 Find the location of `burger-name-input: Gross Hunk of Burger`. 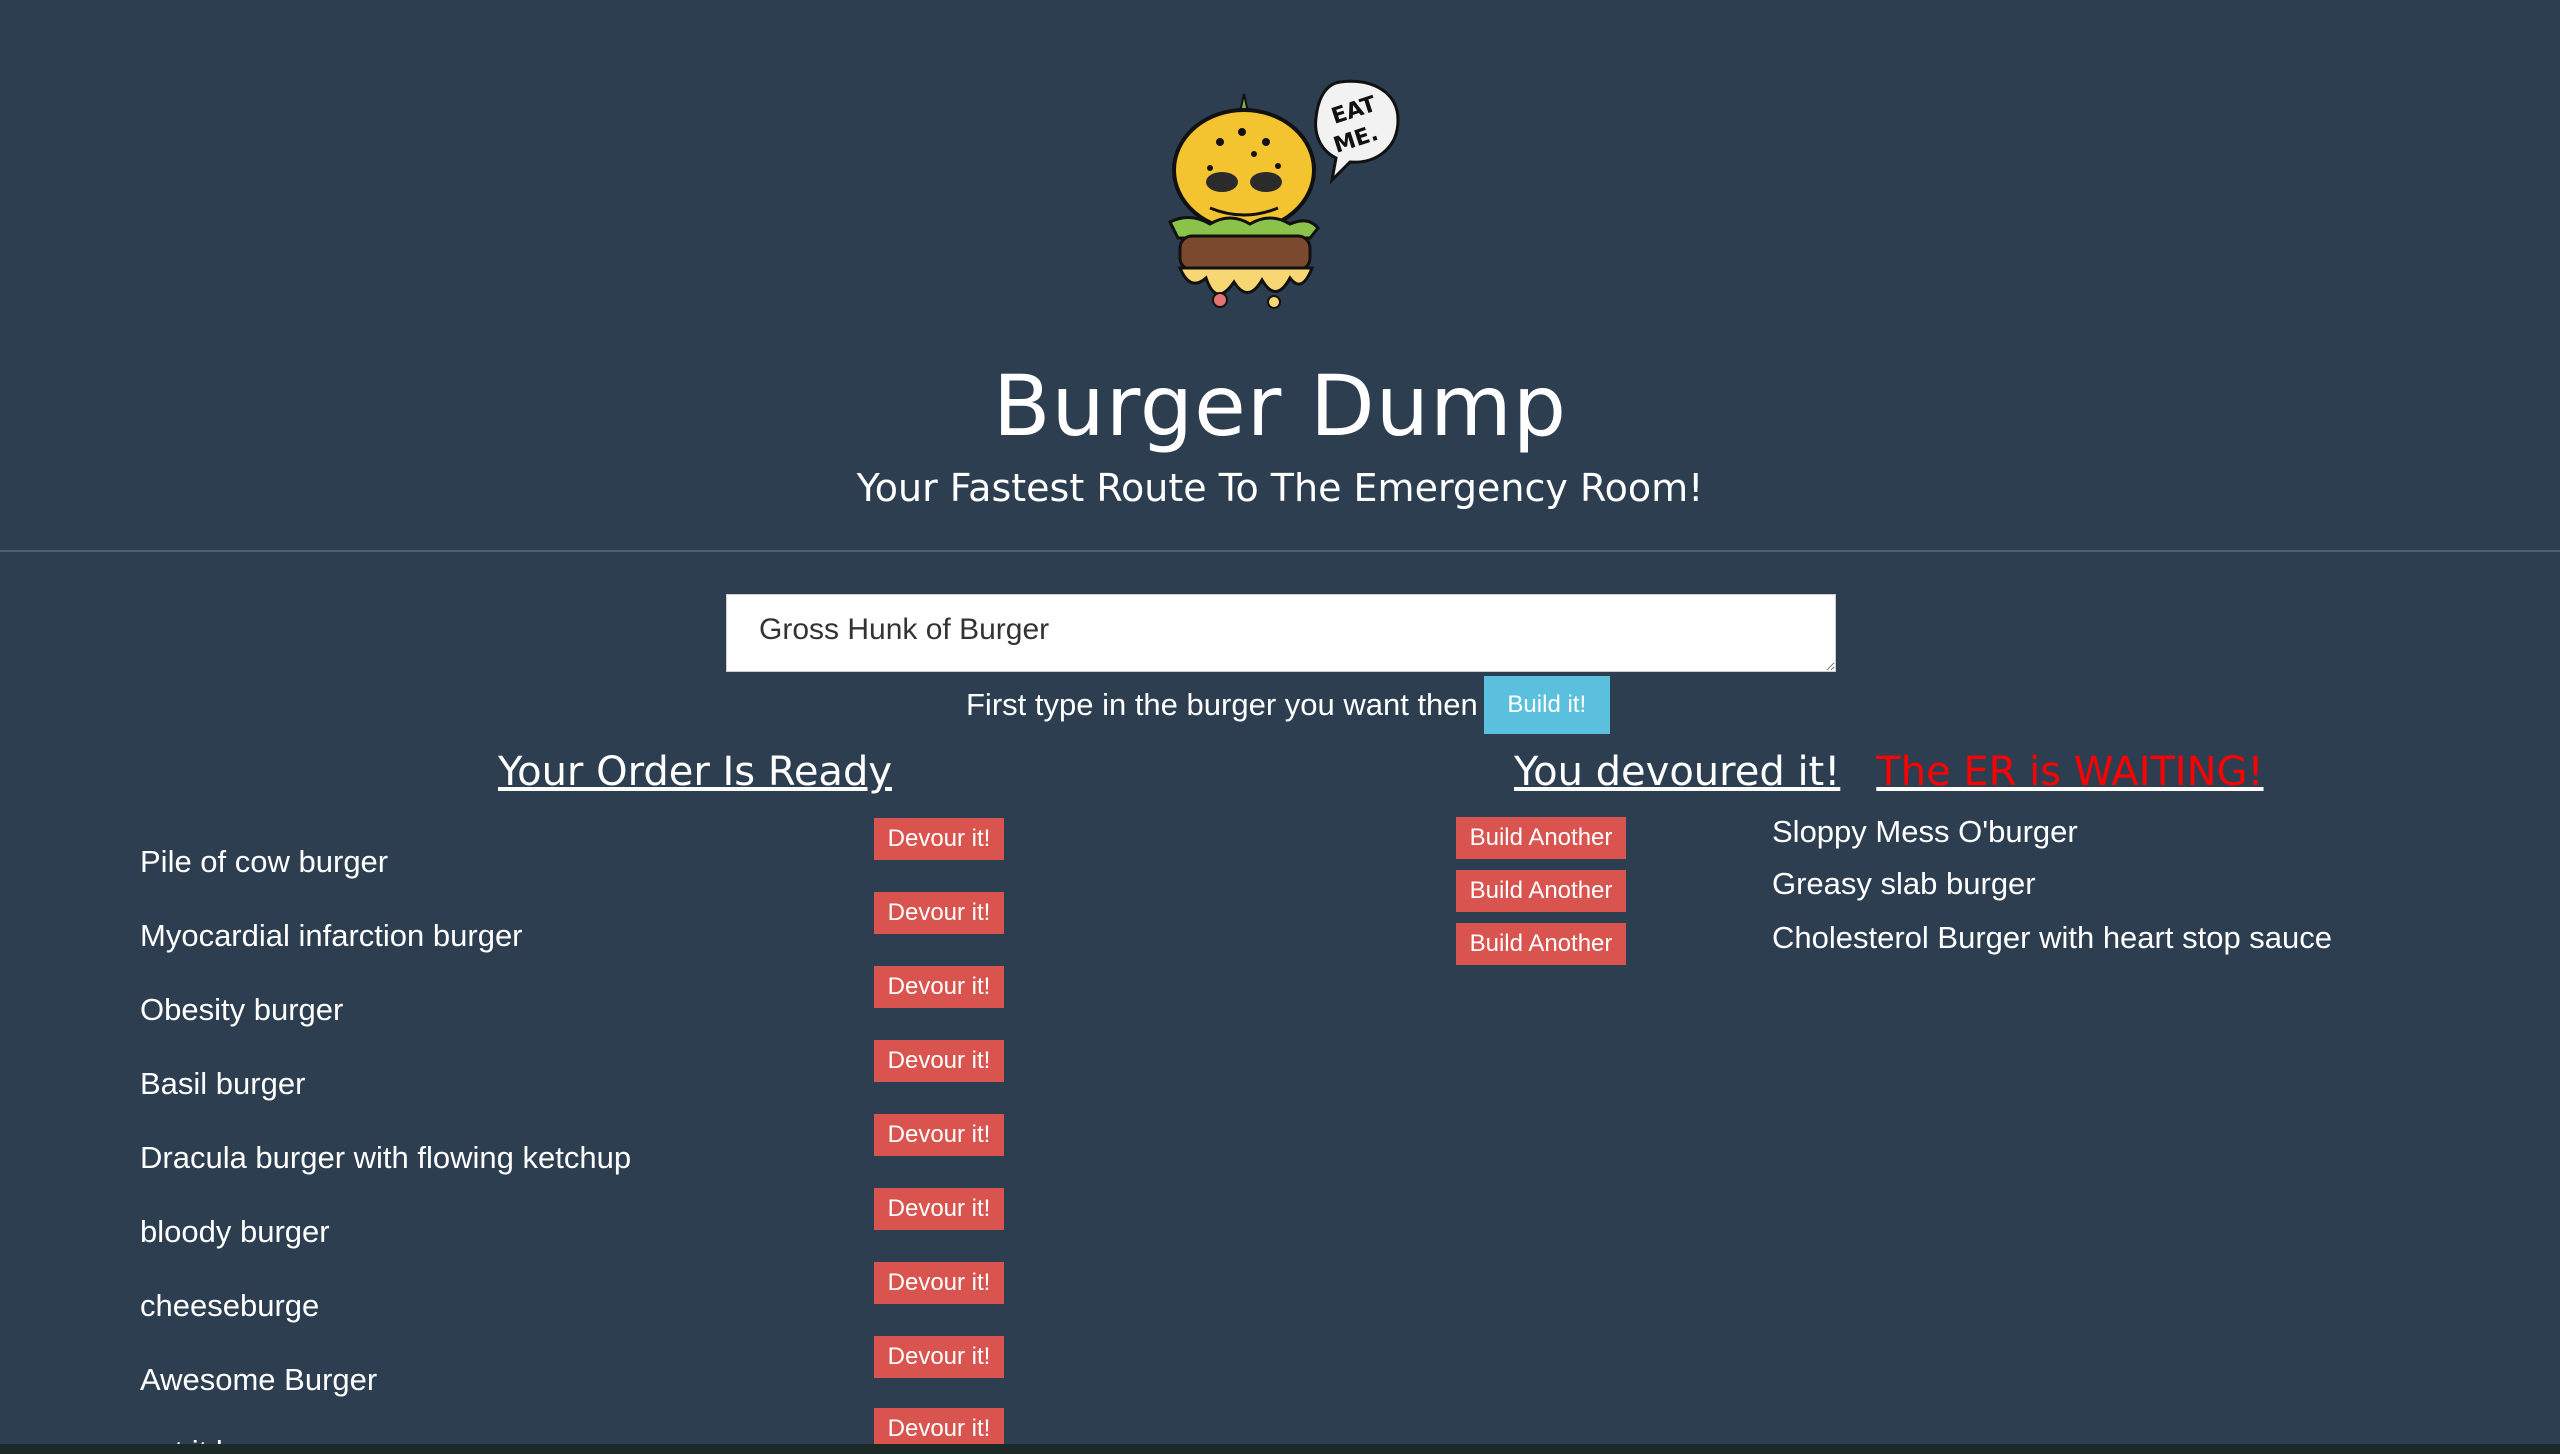

burger-name-input: Gross Hunk of Burger is located at coordinates (1281, 633).